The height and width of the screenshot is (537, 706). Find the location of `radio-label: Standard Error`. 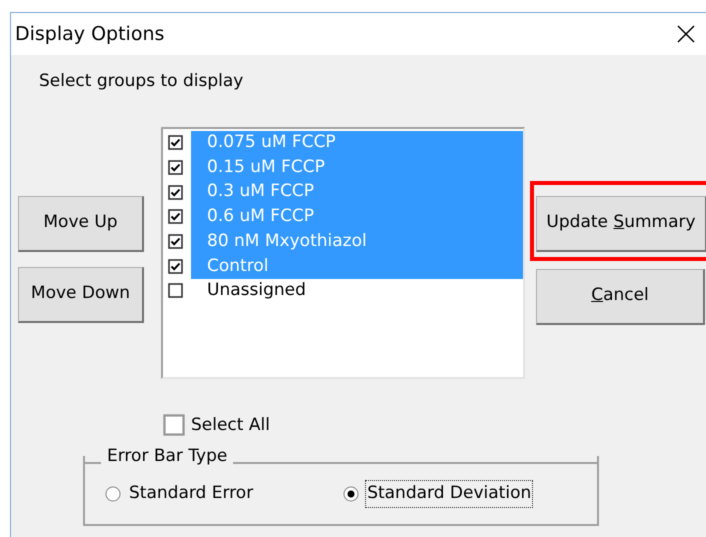

radio-label: Standard Error is located at coordinates (191, 493).